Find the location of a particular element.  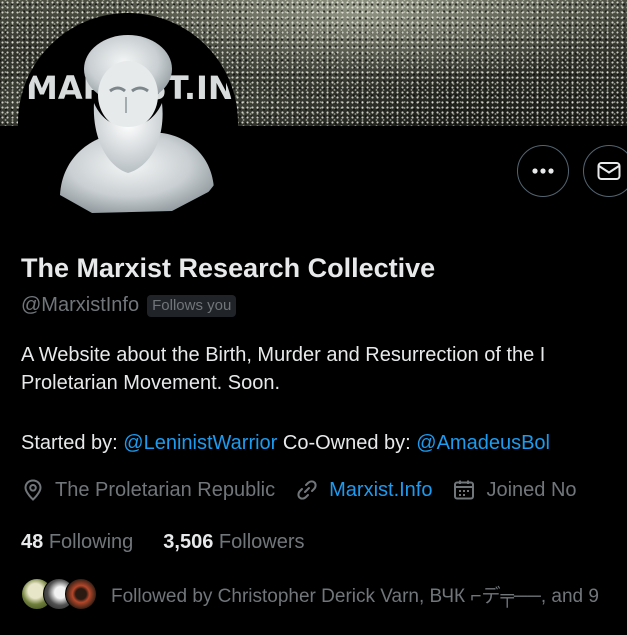

link-icon is located at coordinates (307, 490).